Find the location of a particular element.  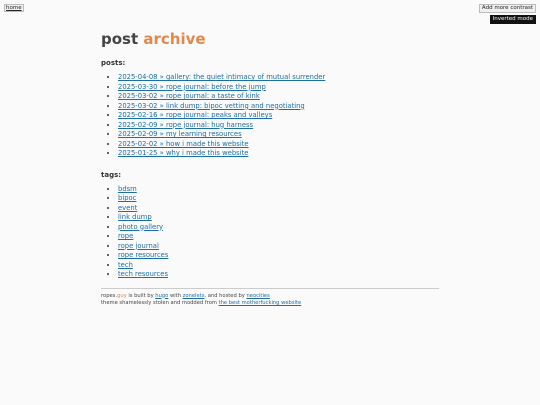

hosted-text: , and hosted by is located at coordinates (225, 295).